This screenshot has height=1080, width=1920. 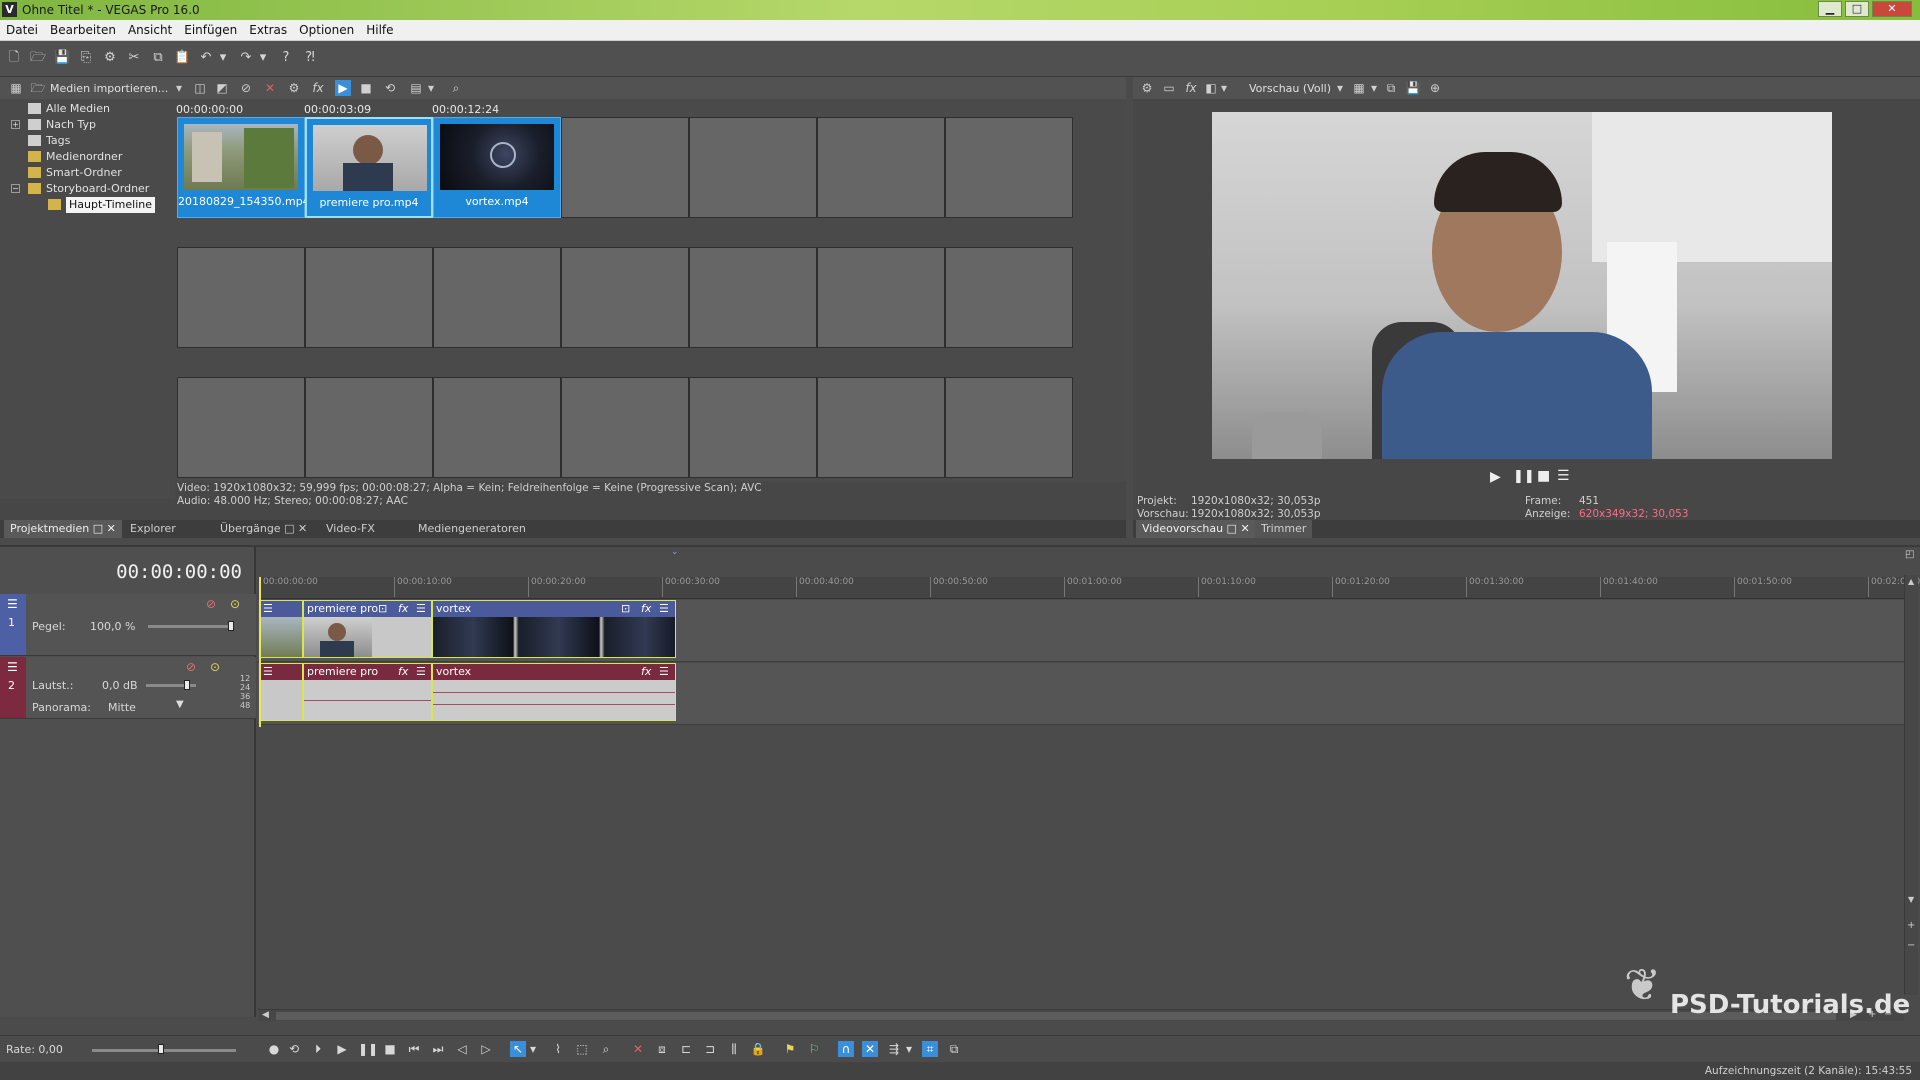 What do you see at coordinates (87, 109) in the screenshot?
I see `tree-item: Alle Medien` at bounding box center [87, 109].